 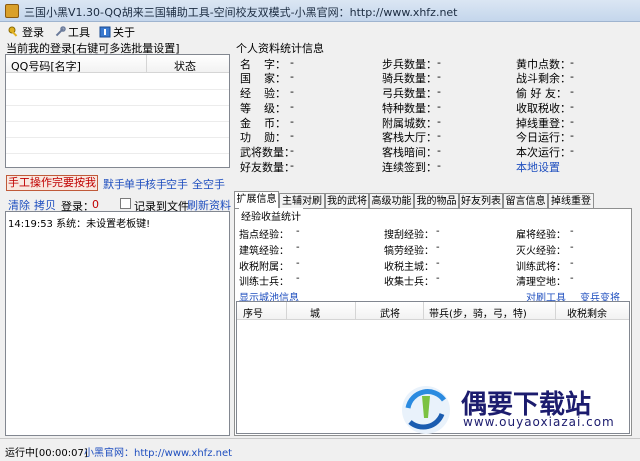 I want to click on exp-loot-label: 搜刮经验：, so click(x=409, y=235).